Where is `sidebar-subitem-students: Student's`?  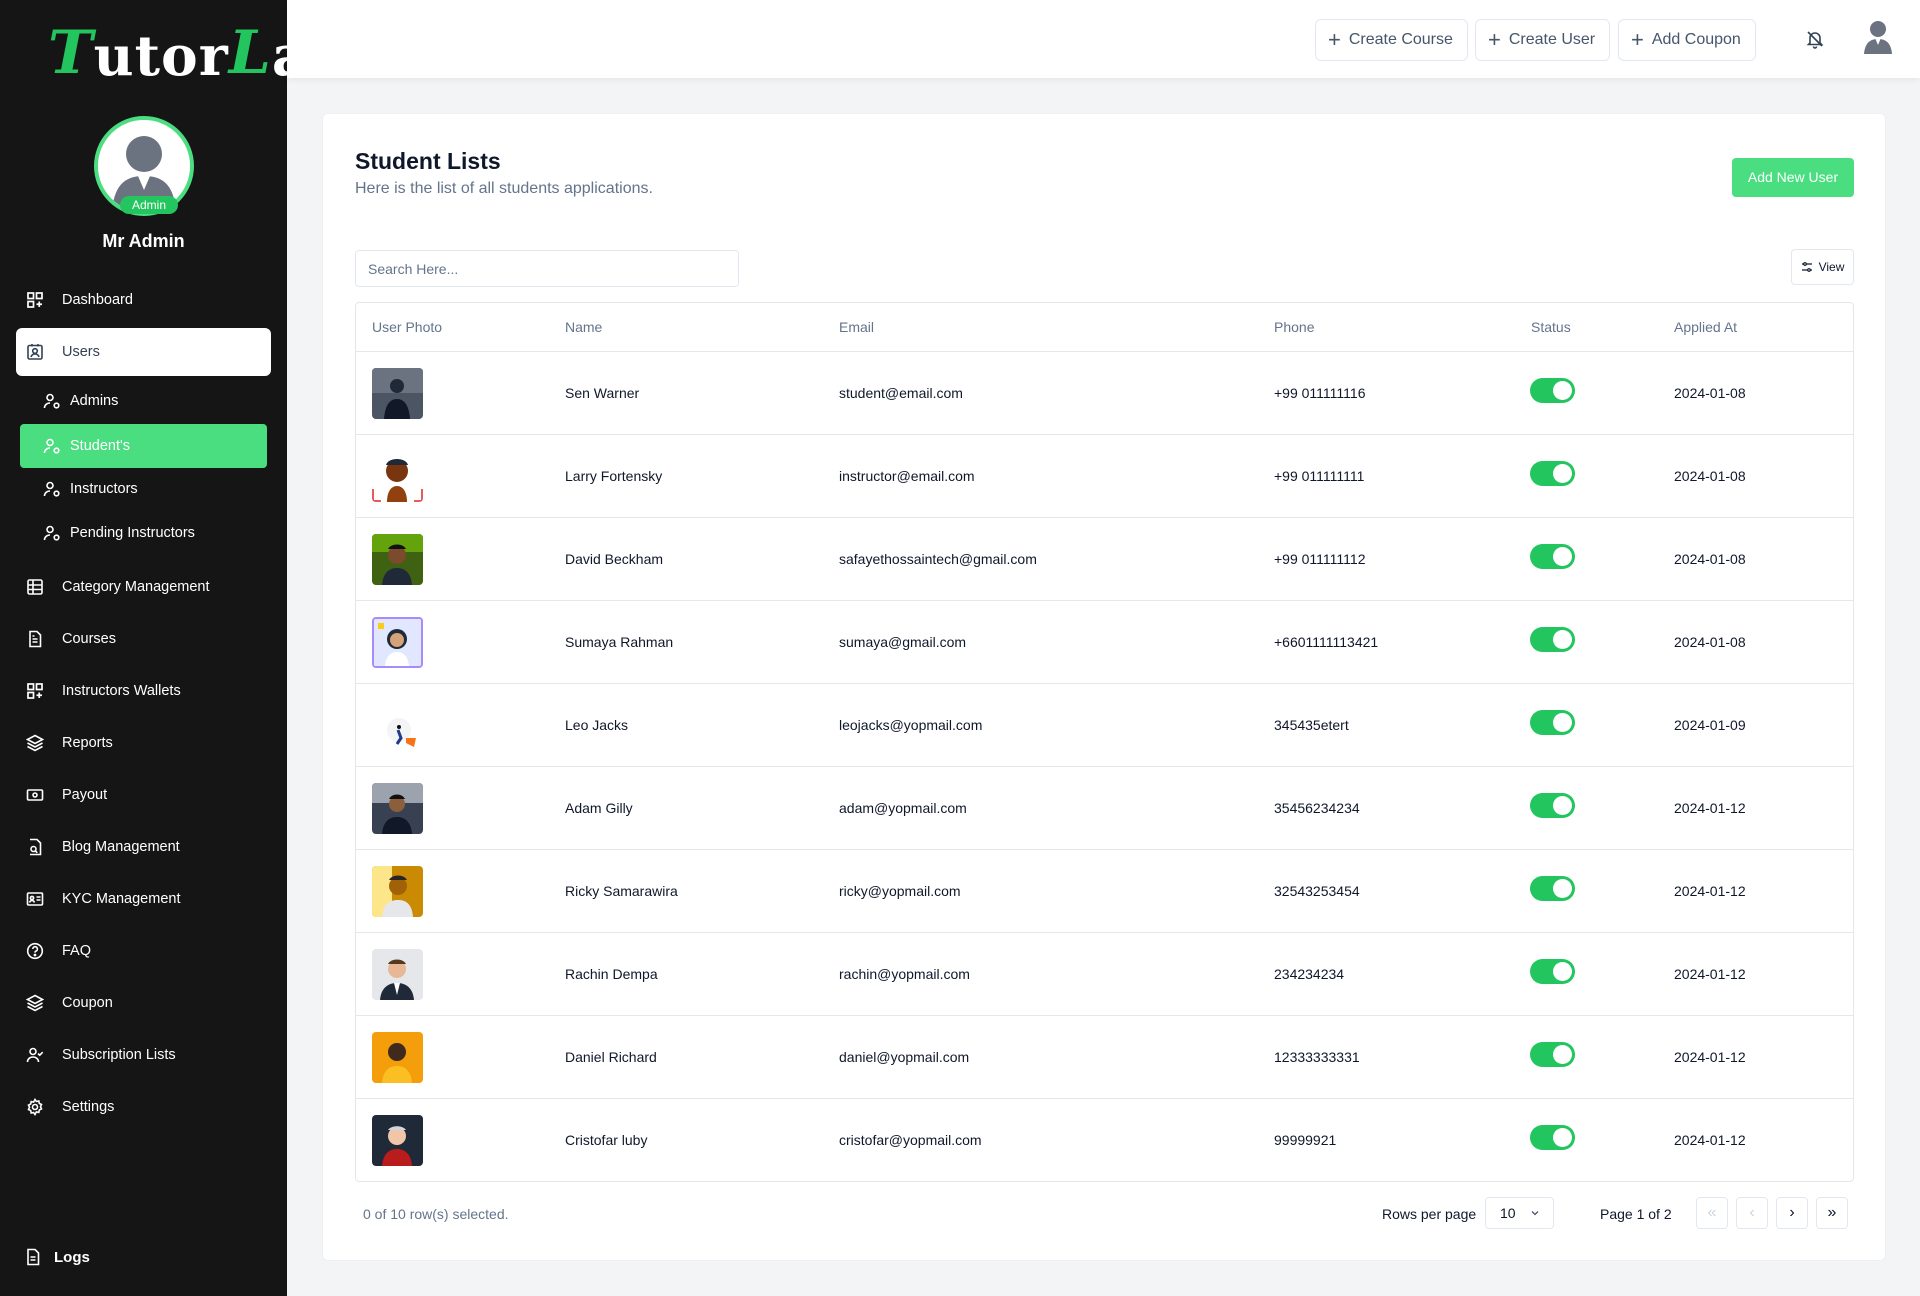 sidebar-subitem-students: Student's is located at coordinates (143, 446).